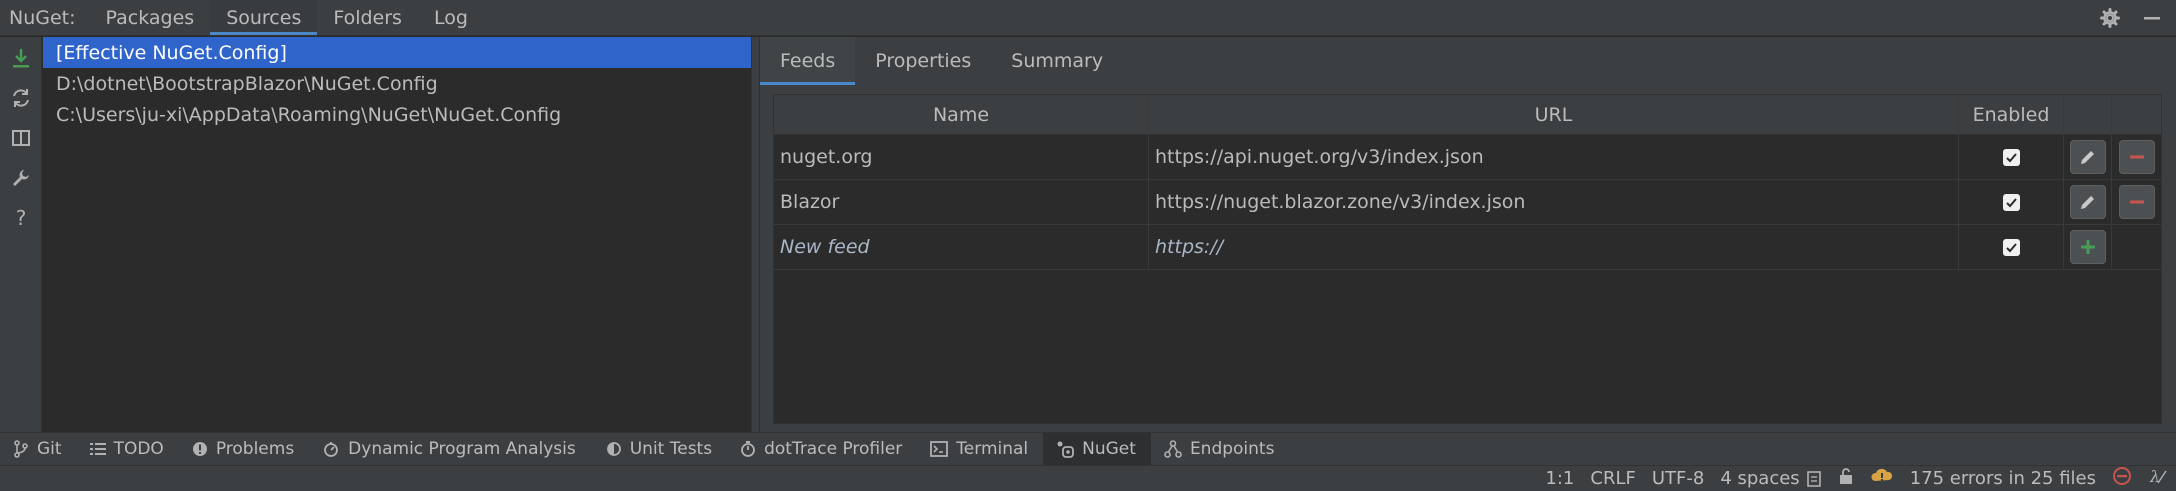  Describe the element at coordinates (2088, 114) in the screenshot. I see `column-header-edit` at that location.